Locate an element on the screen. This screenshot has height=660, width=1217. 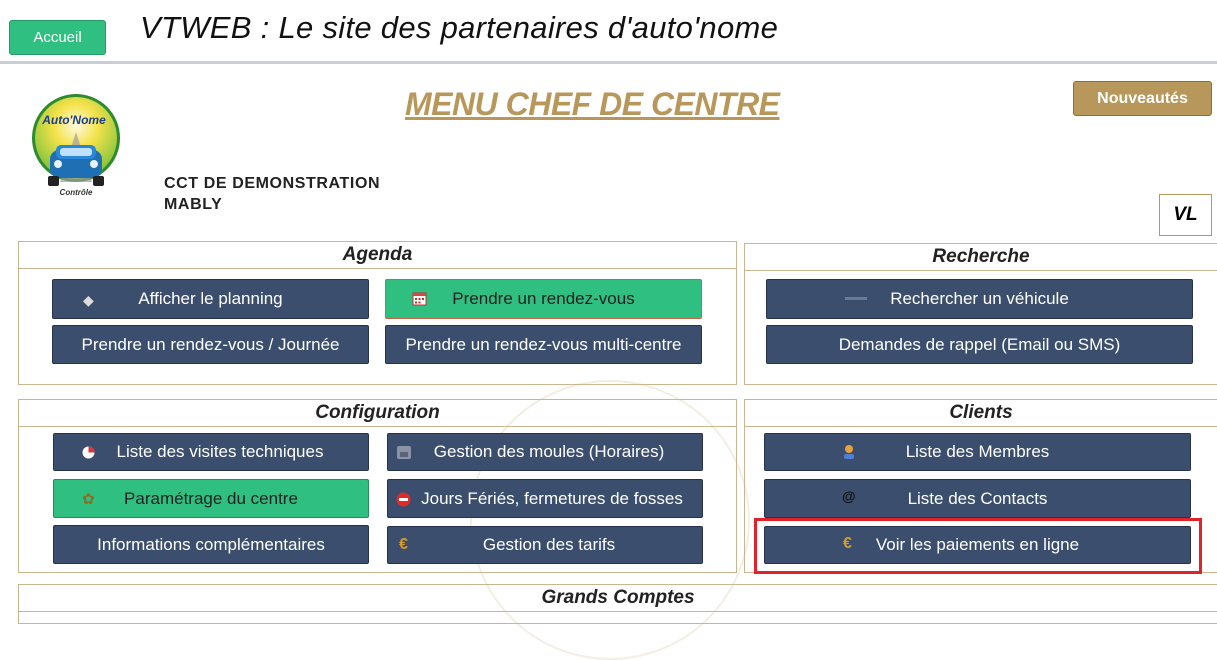
callback-requests-label: Demandes de rappel (Email ou SMS) is located at coordinates (979, 344).